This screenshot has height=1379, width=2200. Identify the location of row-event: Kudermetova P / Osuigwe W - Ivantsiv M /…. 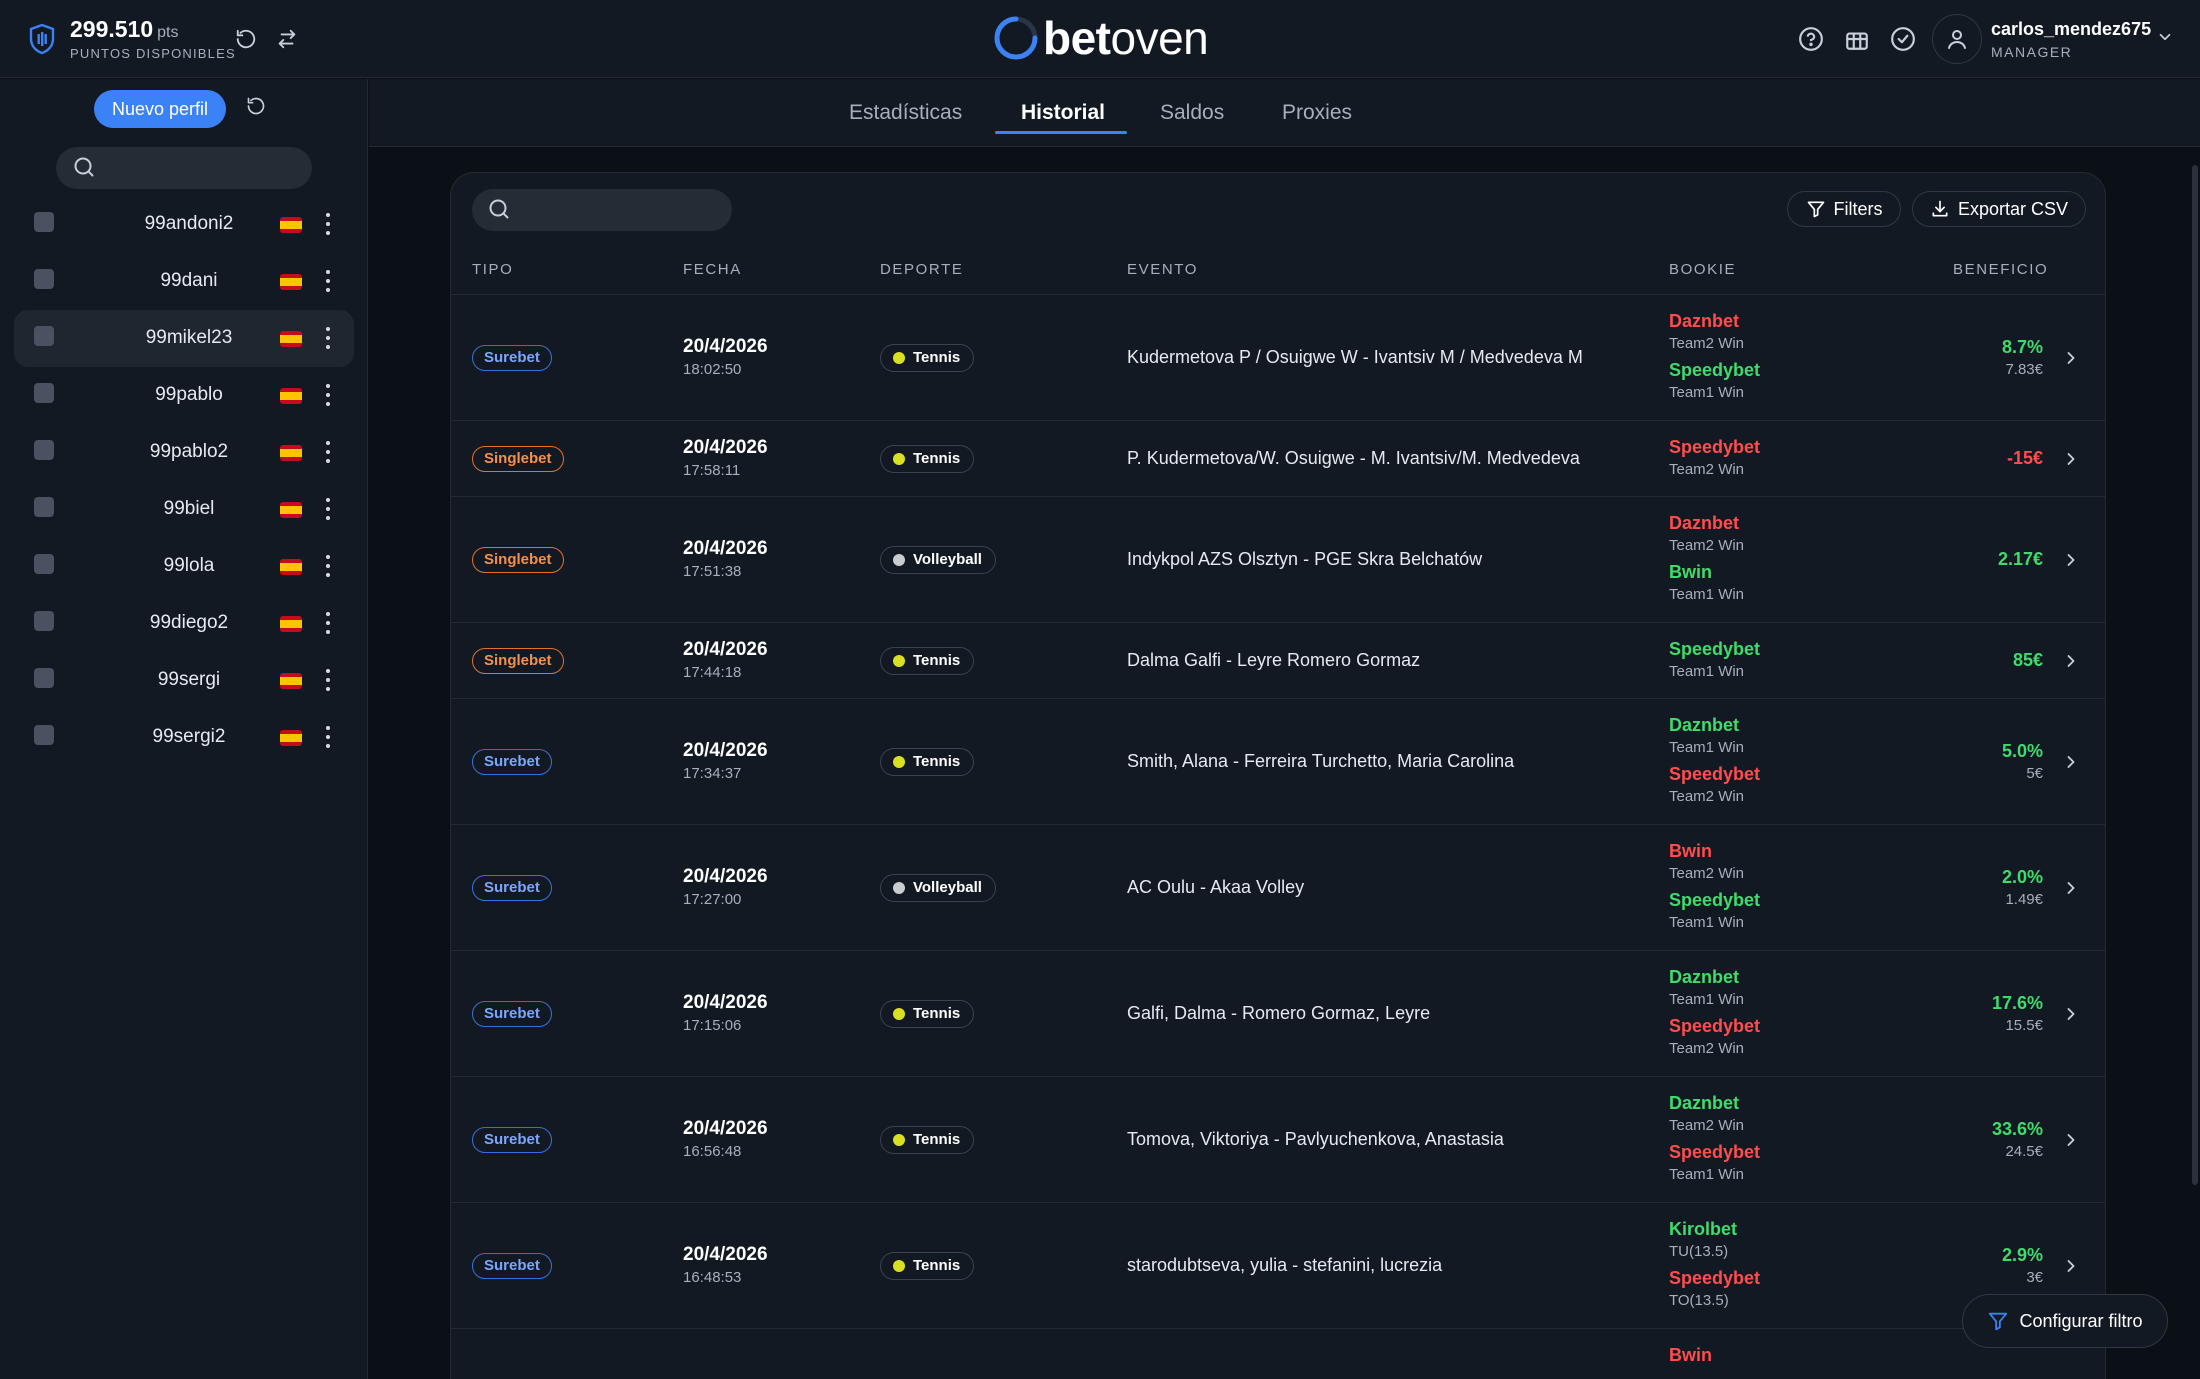
(1355, 357).